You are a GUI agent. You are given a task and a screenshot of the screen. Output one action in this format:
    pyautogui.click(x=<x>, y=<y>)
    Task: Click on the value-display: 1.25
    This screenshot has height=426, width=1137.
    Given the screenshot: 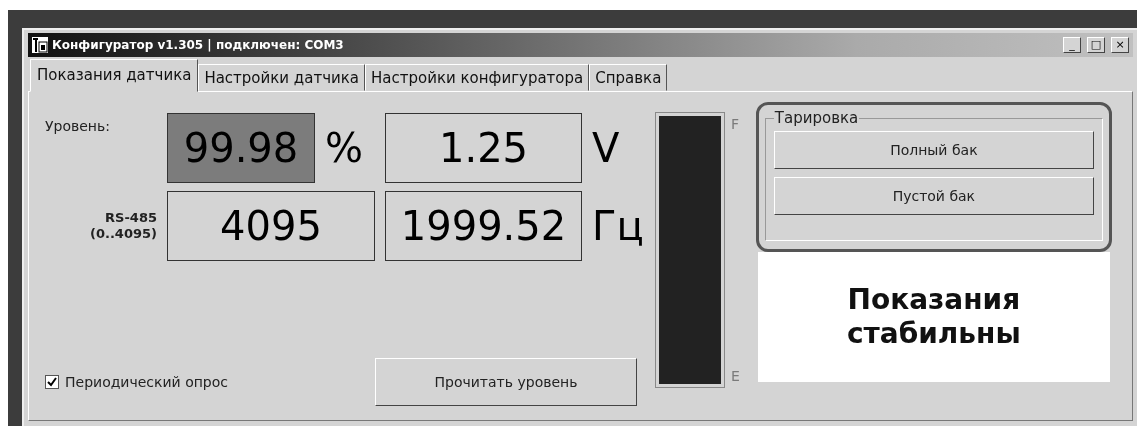 What is the action you would take?
    pyautogui.click(x=483, y=148)
    